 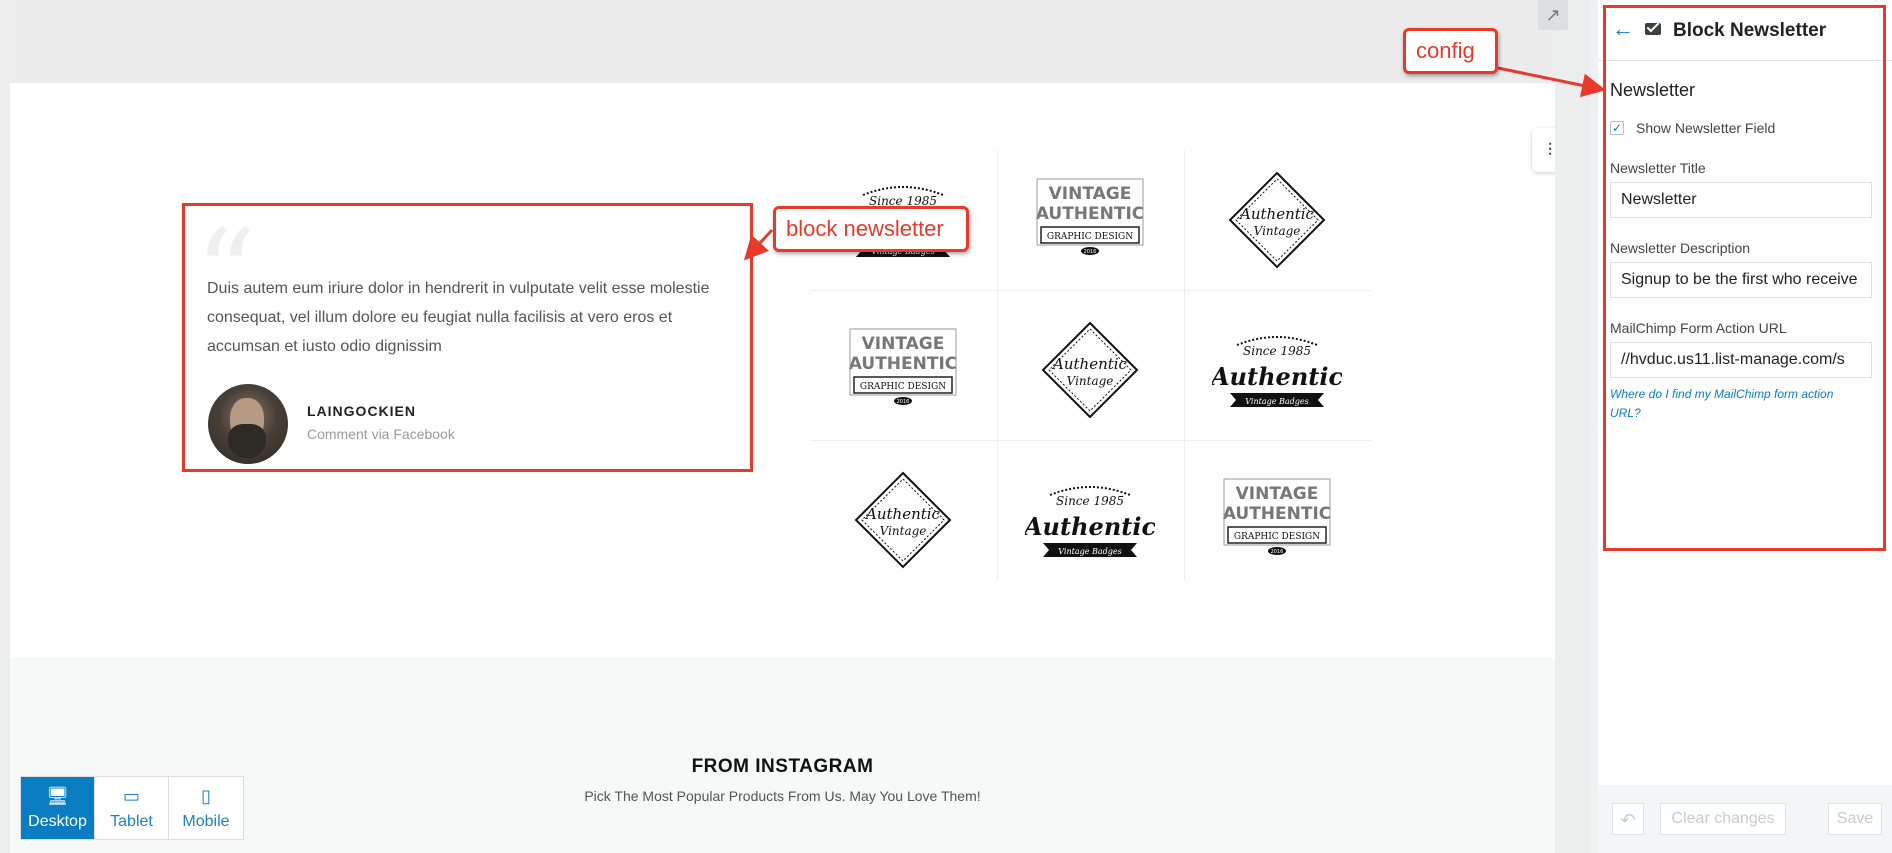 I want to click on device-label: Tablet, so click(x=131, y=821).